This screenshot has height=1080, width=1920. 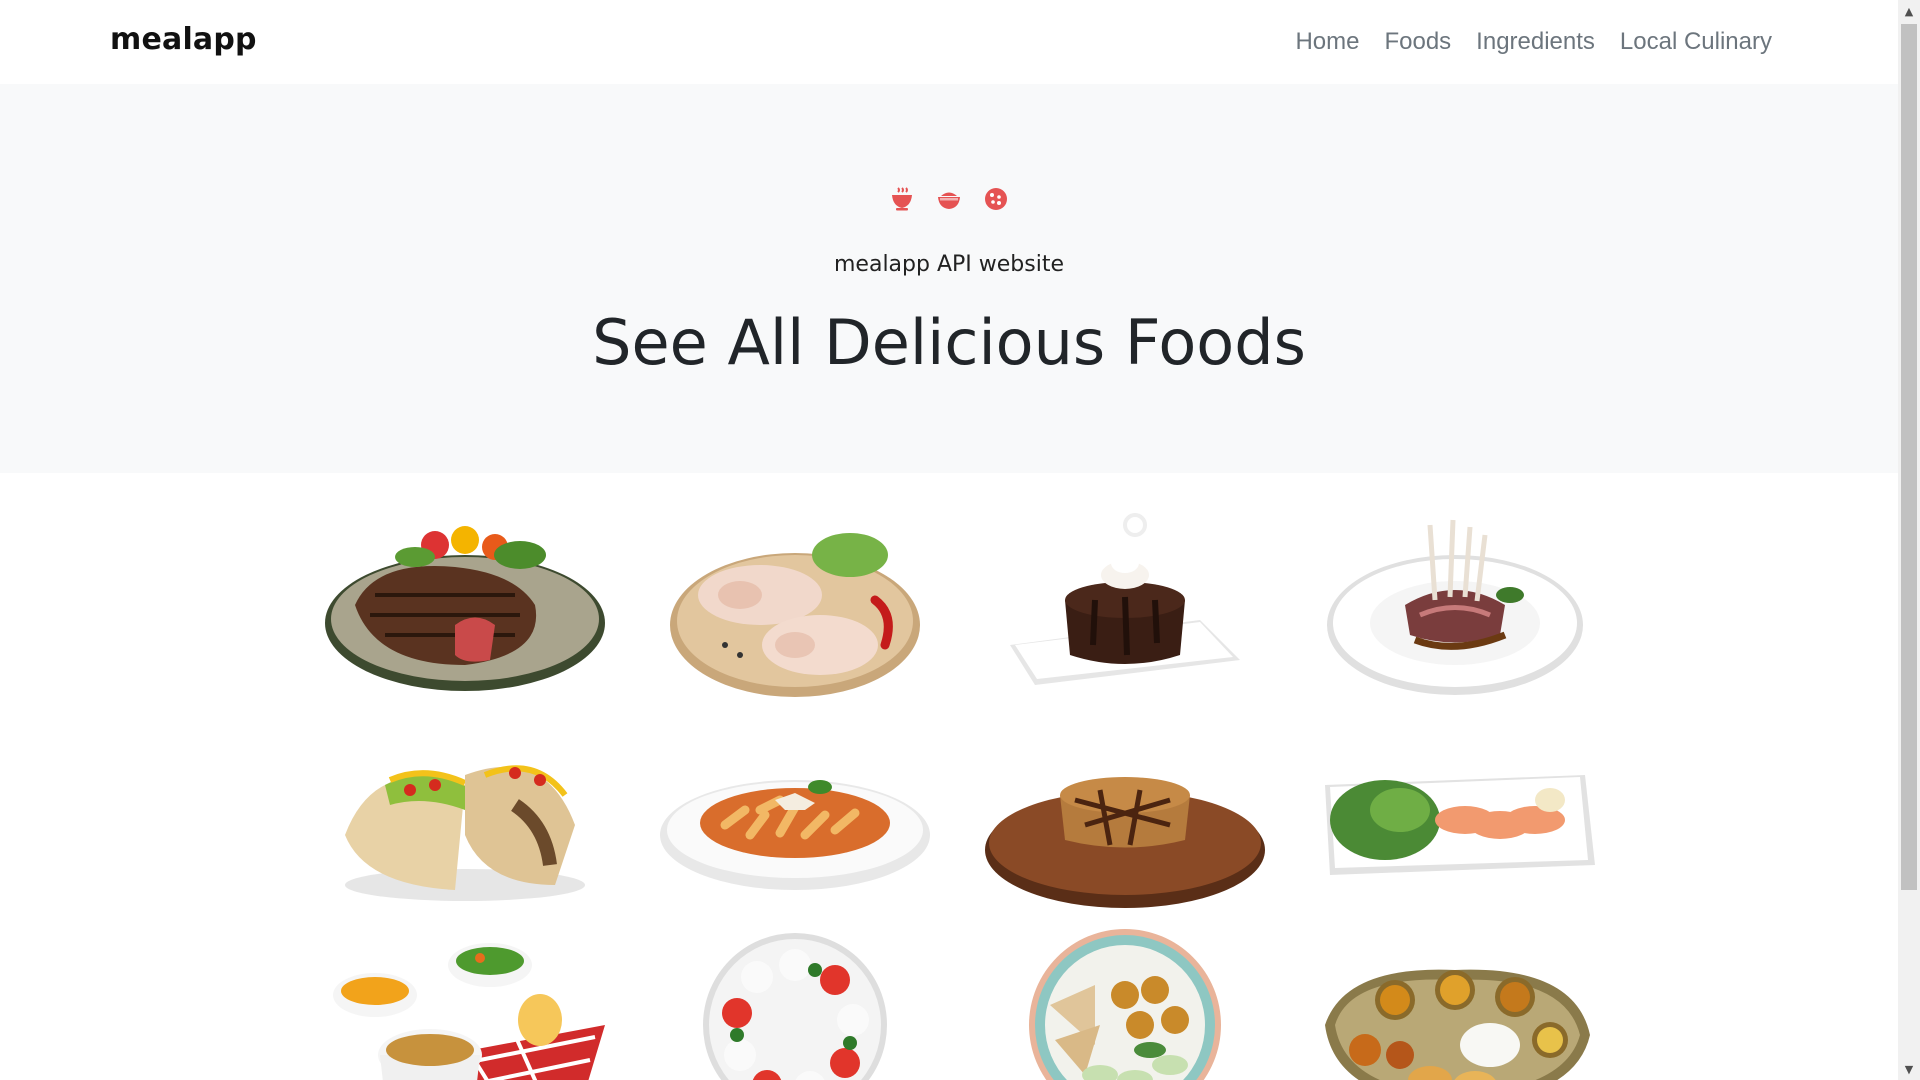 What do you see at coordinates (1417, 42) in the screenshot?
I see `nav-foods: Foods` at bounding box center [1417, 42].